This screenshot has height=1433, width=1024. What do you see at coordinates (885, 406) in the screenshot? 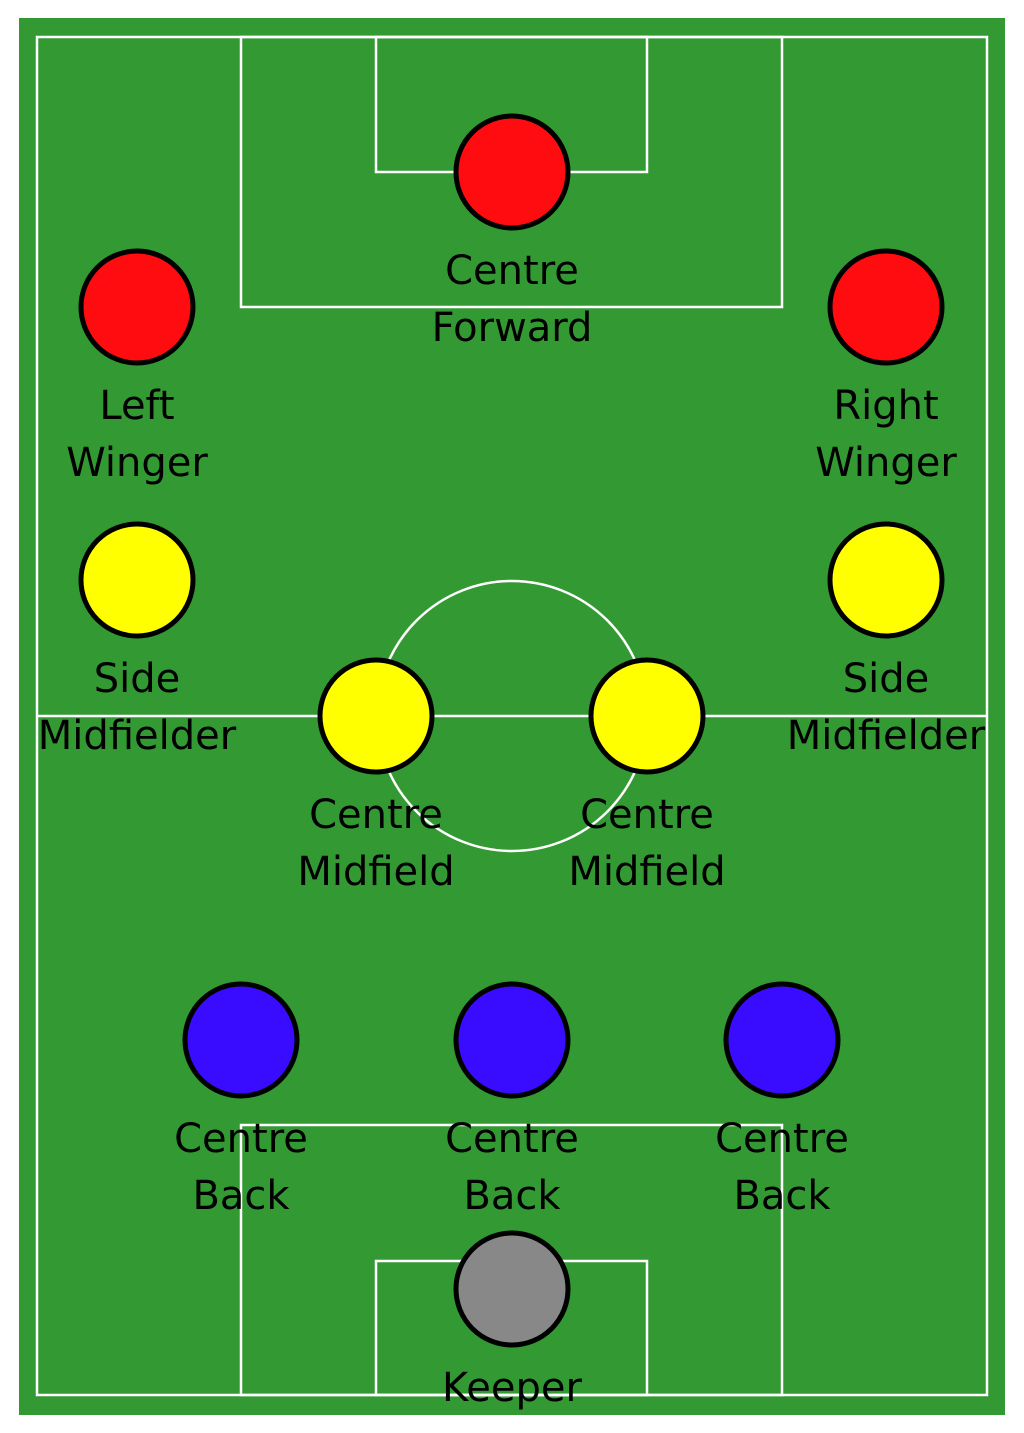
I see `player-label: Right` at bounding box center [885, 406].